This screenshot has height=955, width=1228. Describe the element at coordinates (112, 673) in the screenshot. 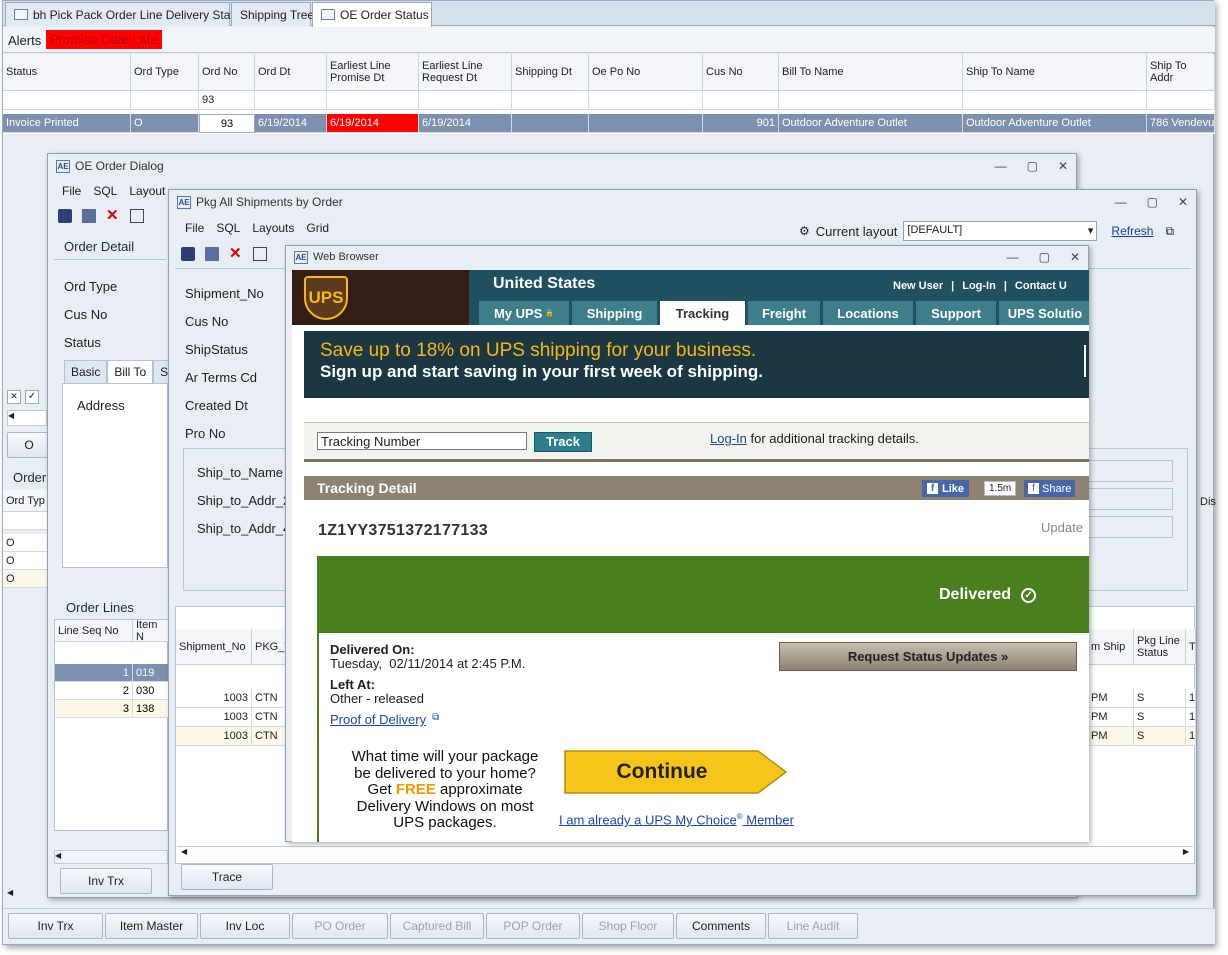

I see `table-row: 1 019` at that location.